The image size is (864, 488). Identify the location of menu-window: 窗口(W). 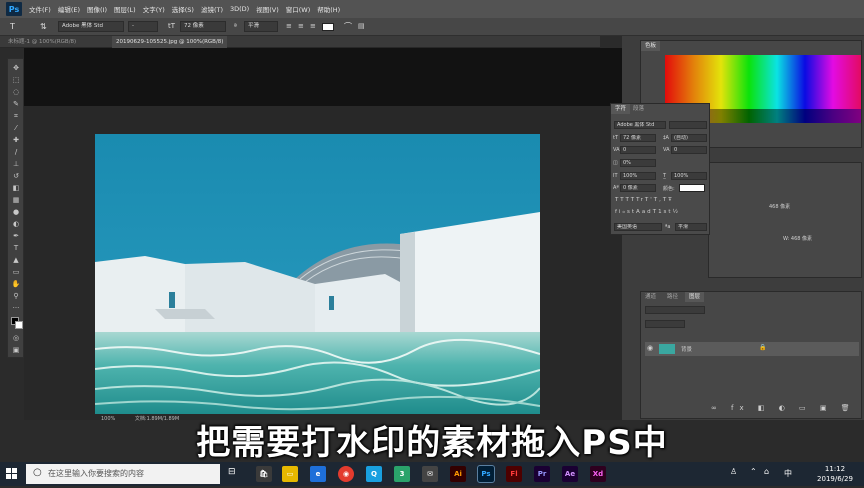
(298, 9).